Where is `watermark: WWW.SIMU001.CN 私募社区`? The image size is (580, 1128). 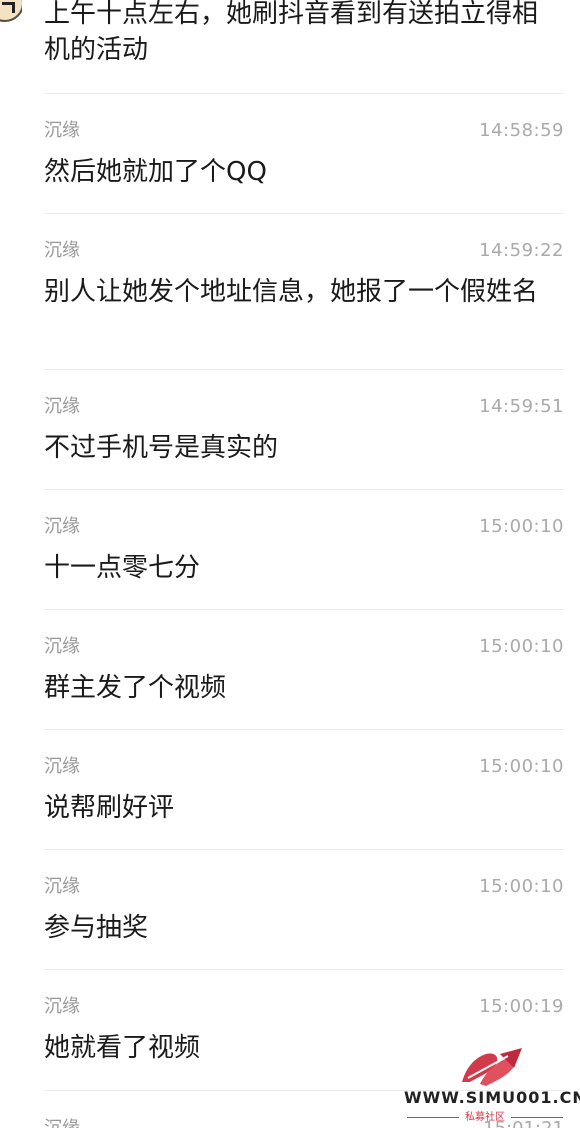 watermark: WWW.SIMU001.CN 私募社区 is located at coordinates (489, 1086).